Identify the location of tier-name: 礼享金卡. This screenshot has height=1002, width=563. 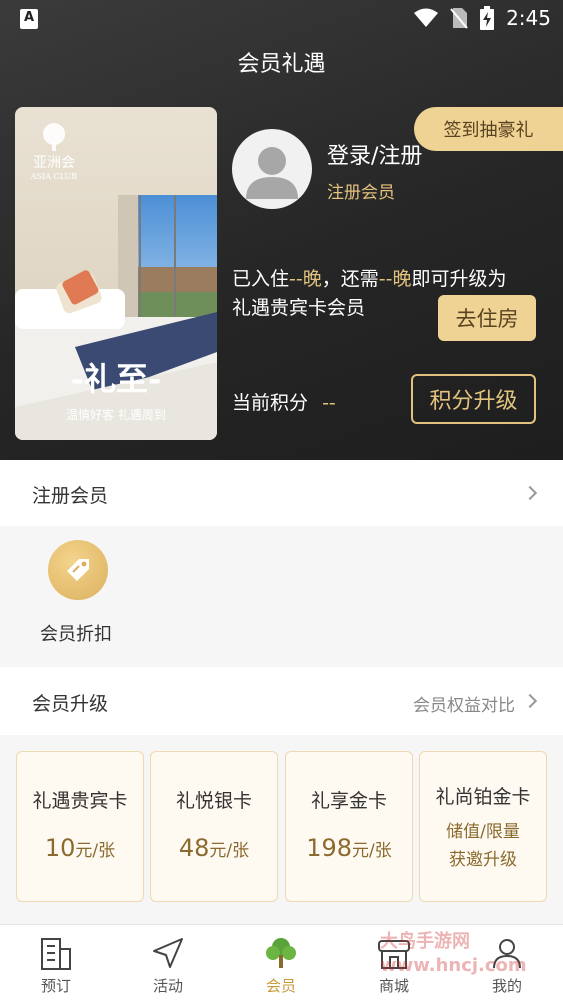
(348, 801).